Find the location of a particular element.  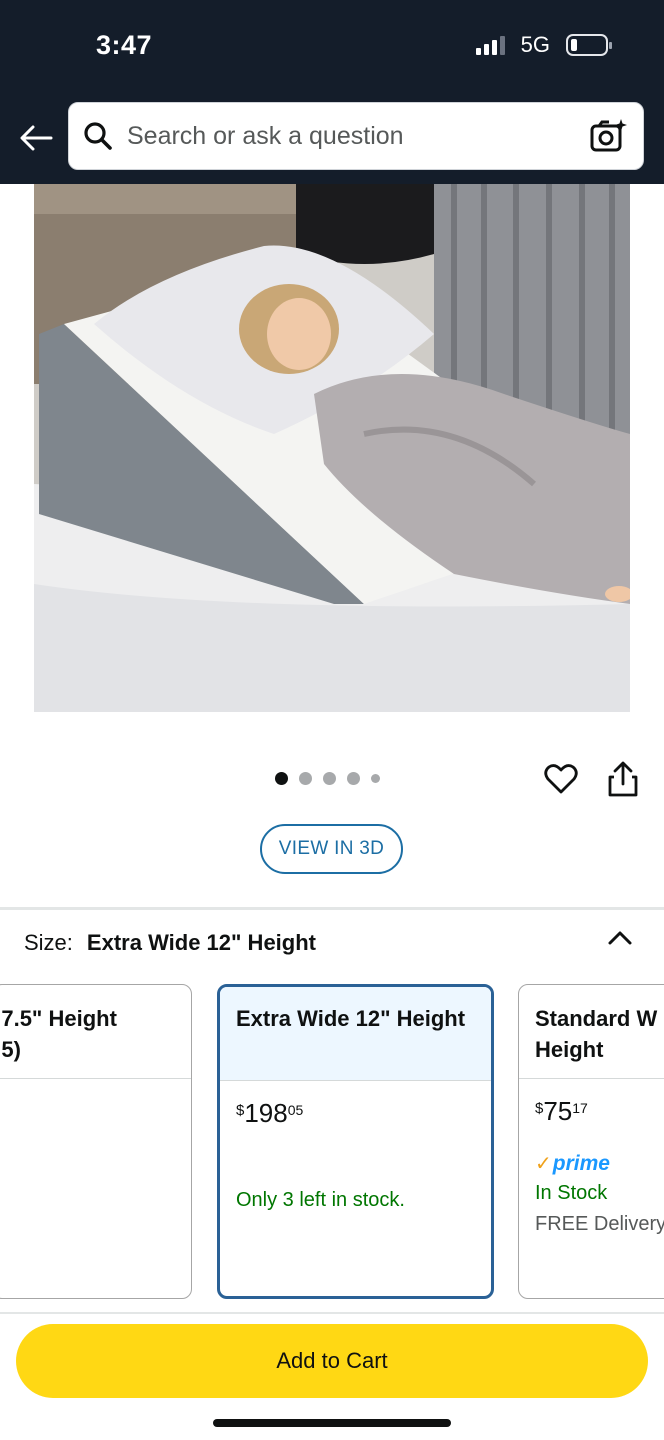

search-icon is located at coordinates (98, 136).